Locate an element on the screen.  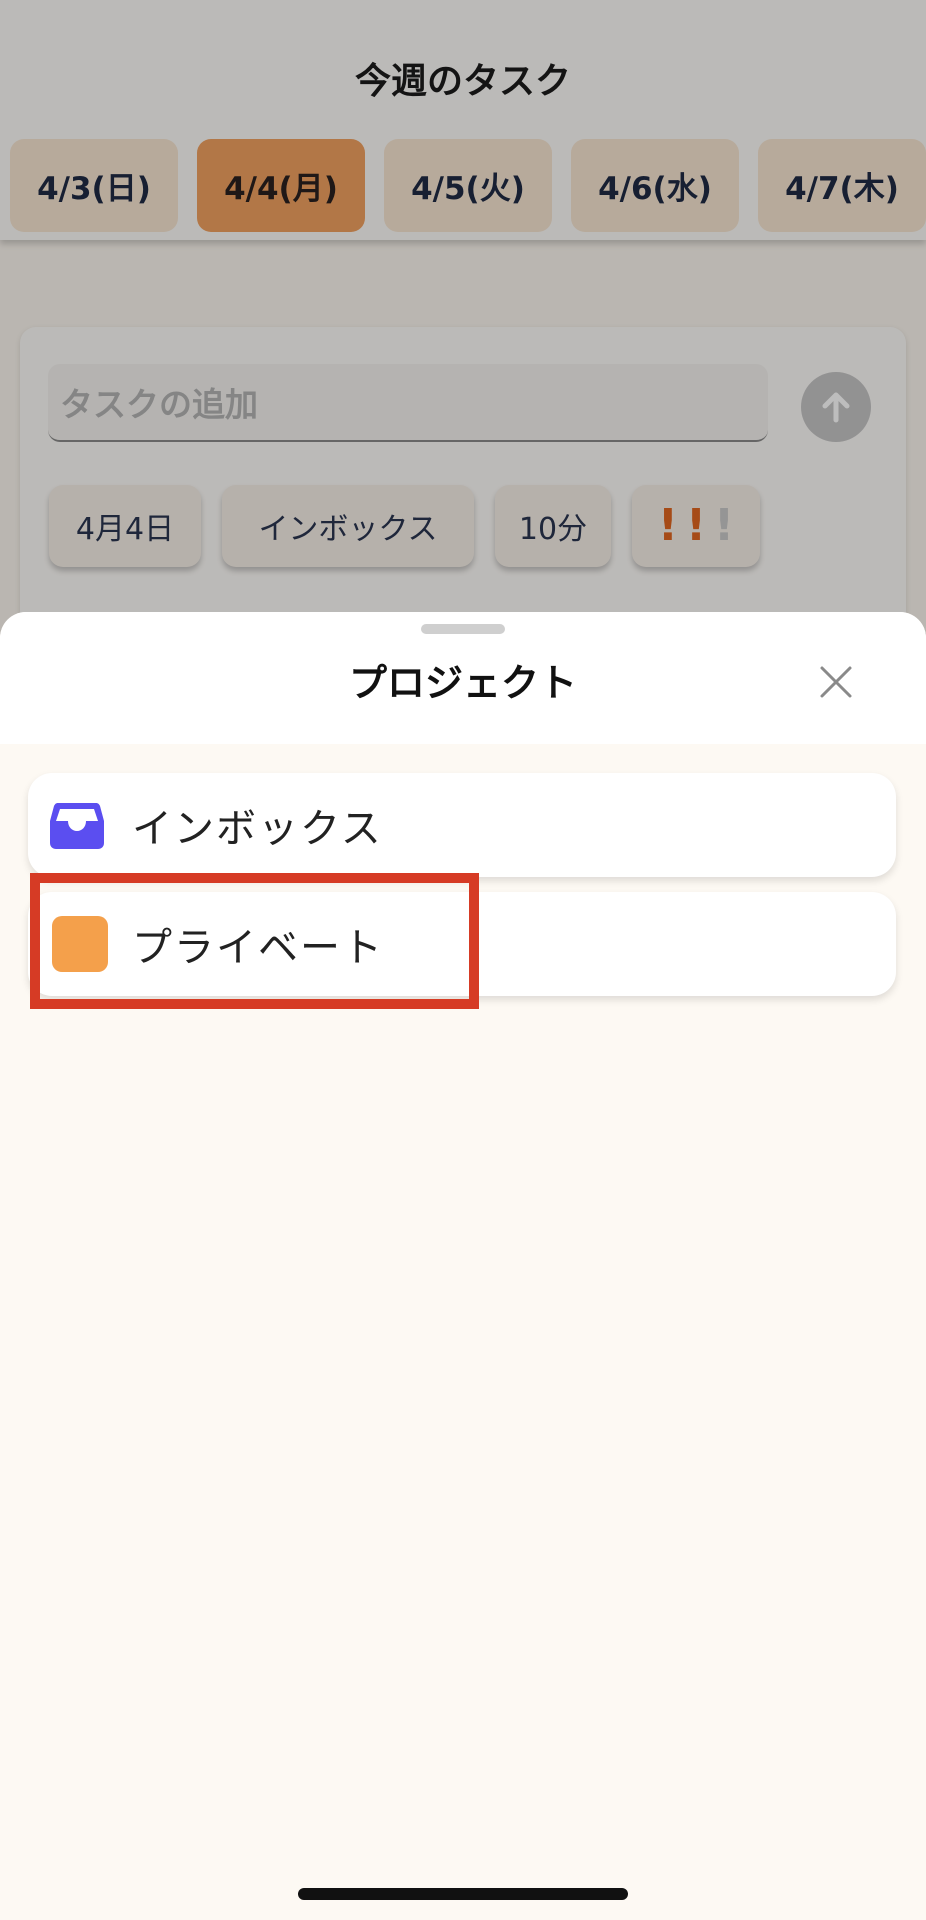
sheet-header: プロジェクト is located at coordinates (463, 678).